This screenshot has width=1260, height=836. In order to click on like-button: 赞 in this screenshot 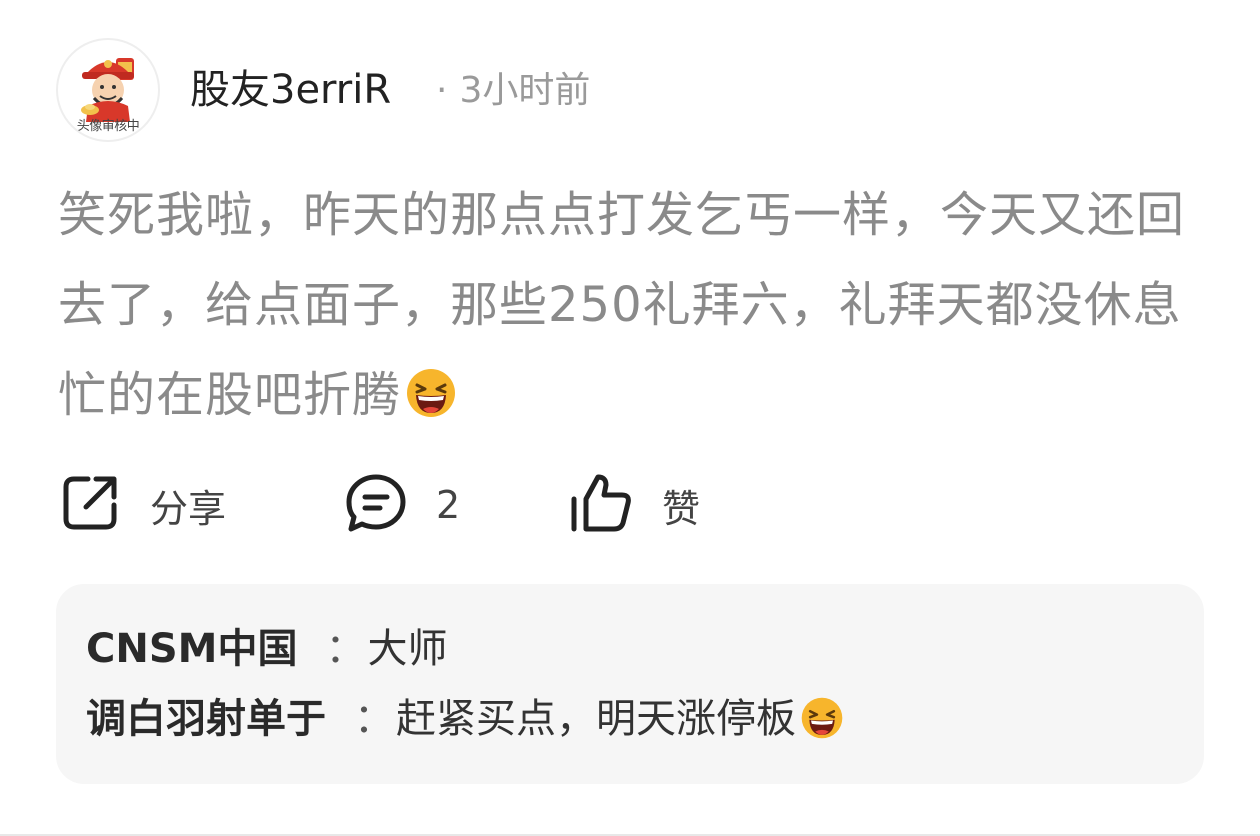, I will do `click(634, 505)`.